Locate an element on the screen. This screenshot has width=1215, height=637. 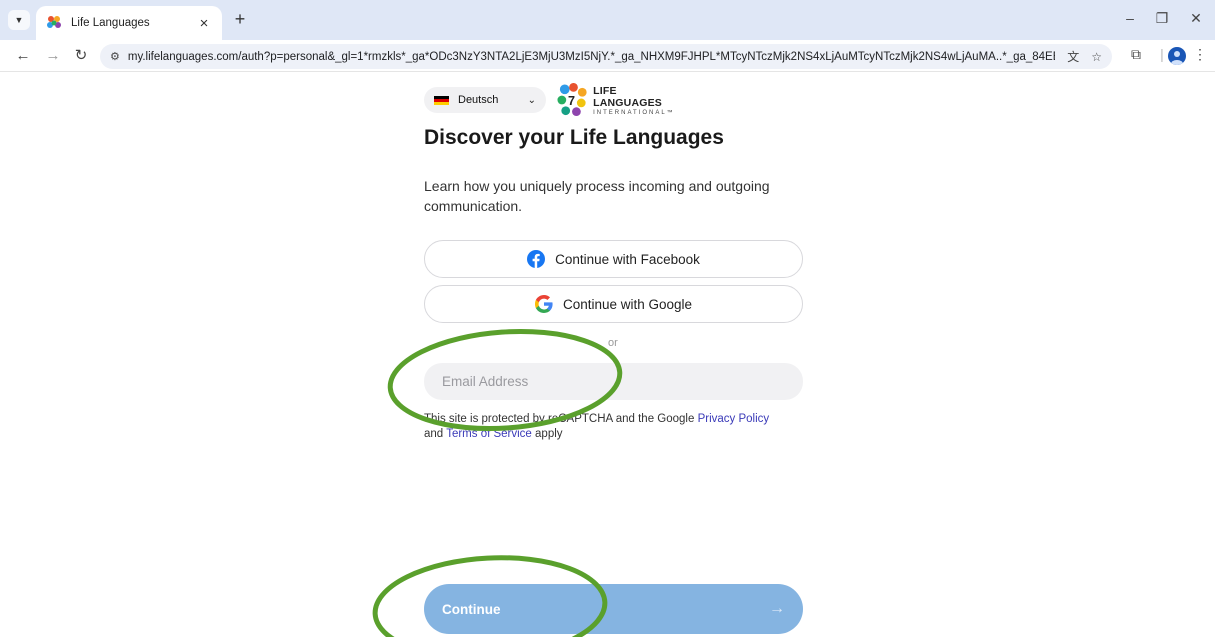
kebab-menu-icon: ⋮ is located at coordinates (1200, 54).